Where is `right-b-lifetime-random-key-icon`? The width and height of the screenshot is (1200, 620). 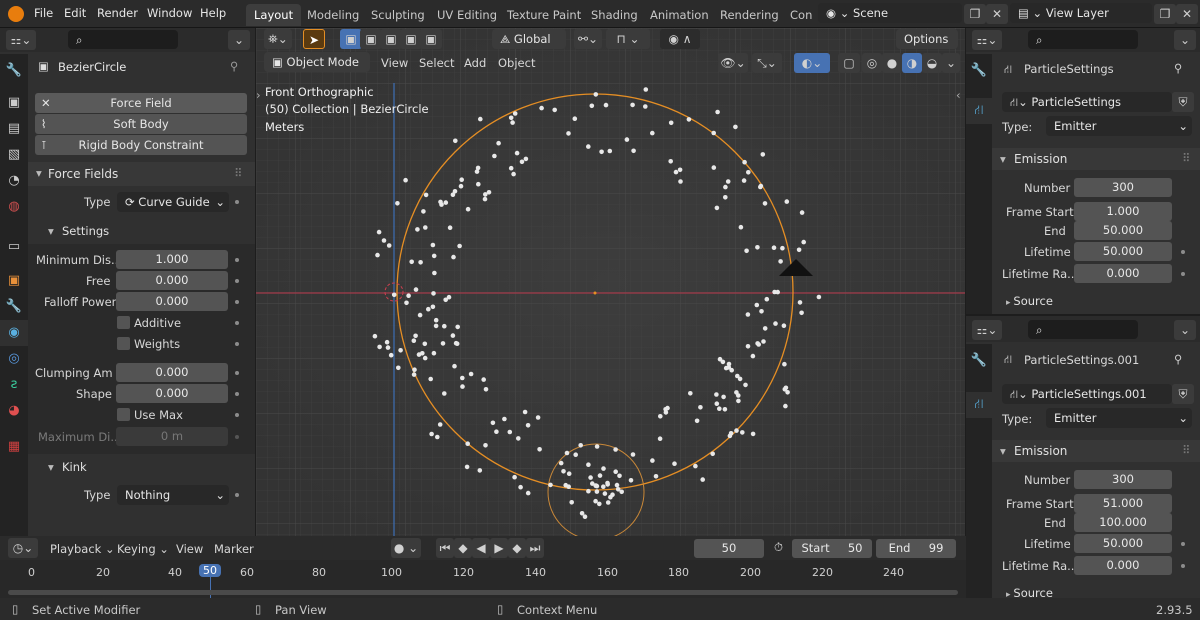
right-b-lifetime-random-key-icon is located at coordinates (1183, 566).